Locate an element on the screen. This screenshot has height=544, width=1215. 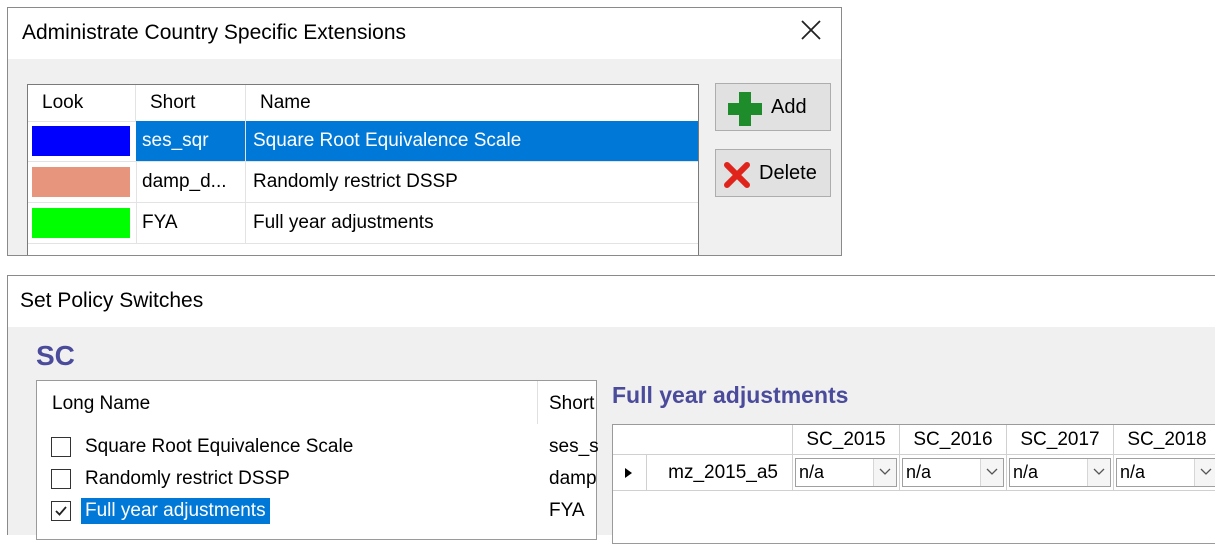
name-cell: Randomly restrict DSSP is located at coordinates (472, 182).